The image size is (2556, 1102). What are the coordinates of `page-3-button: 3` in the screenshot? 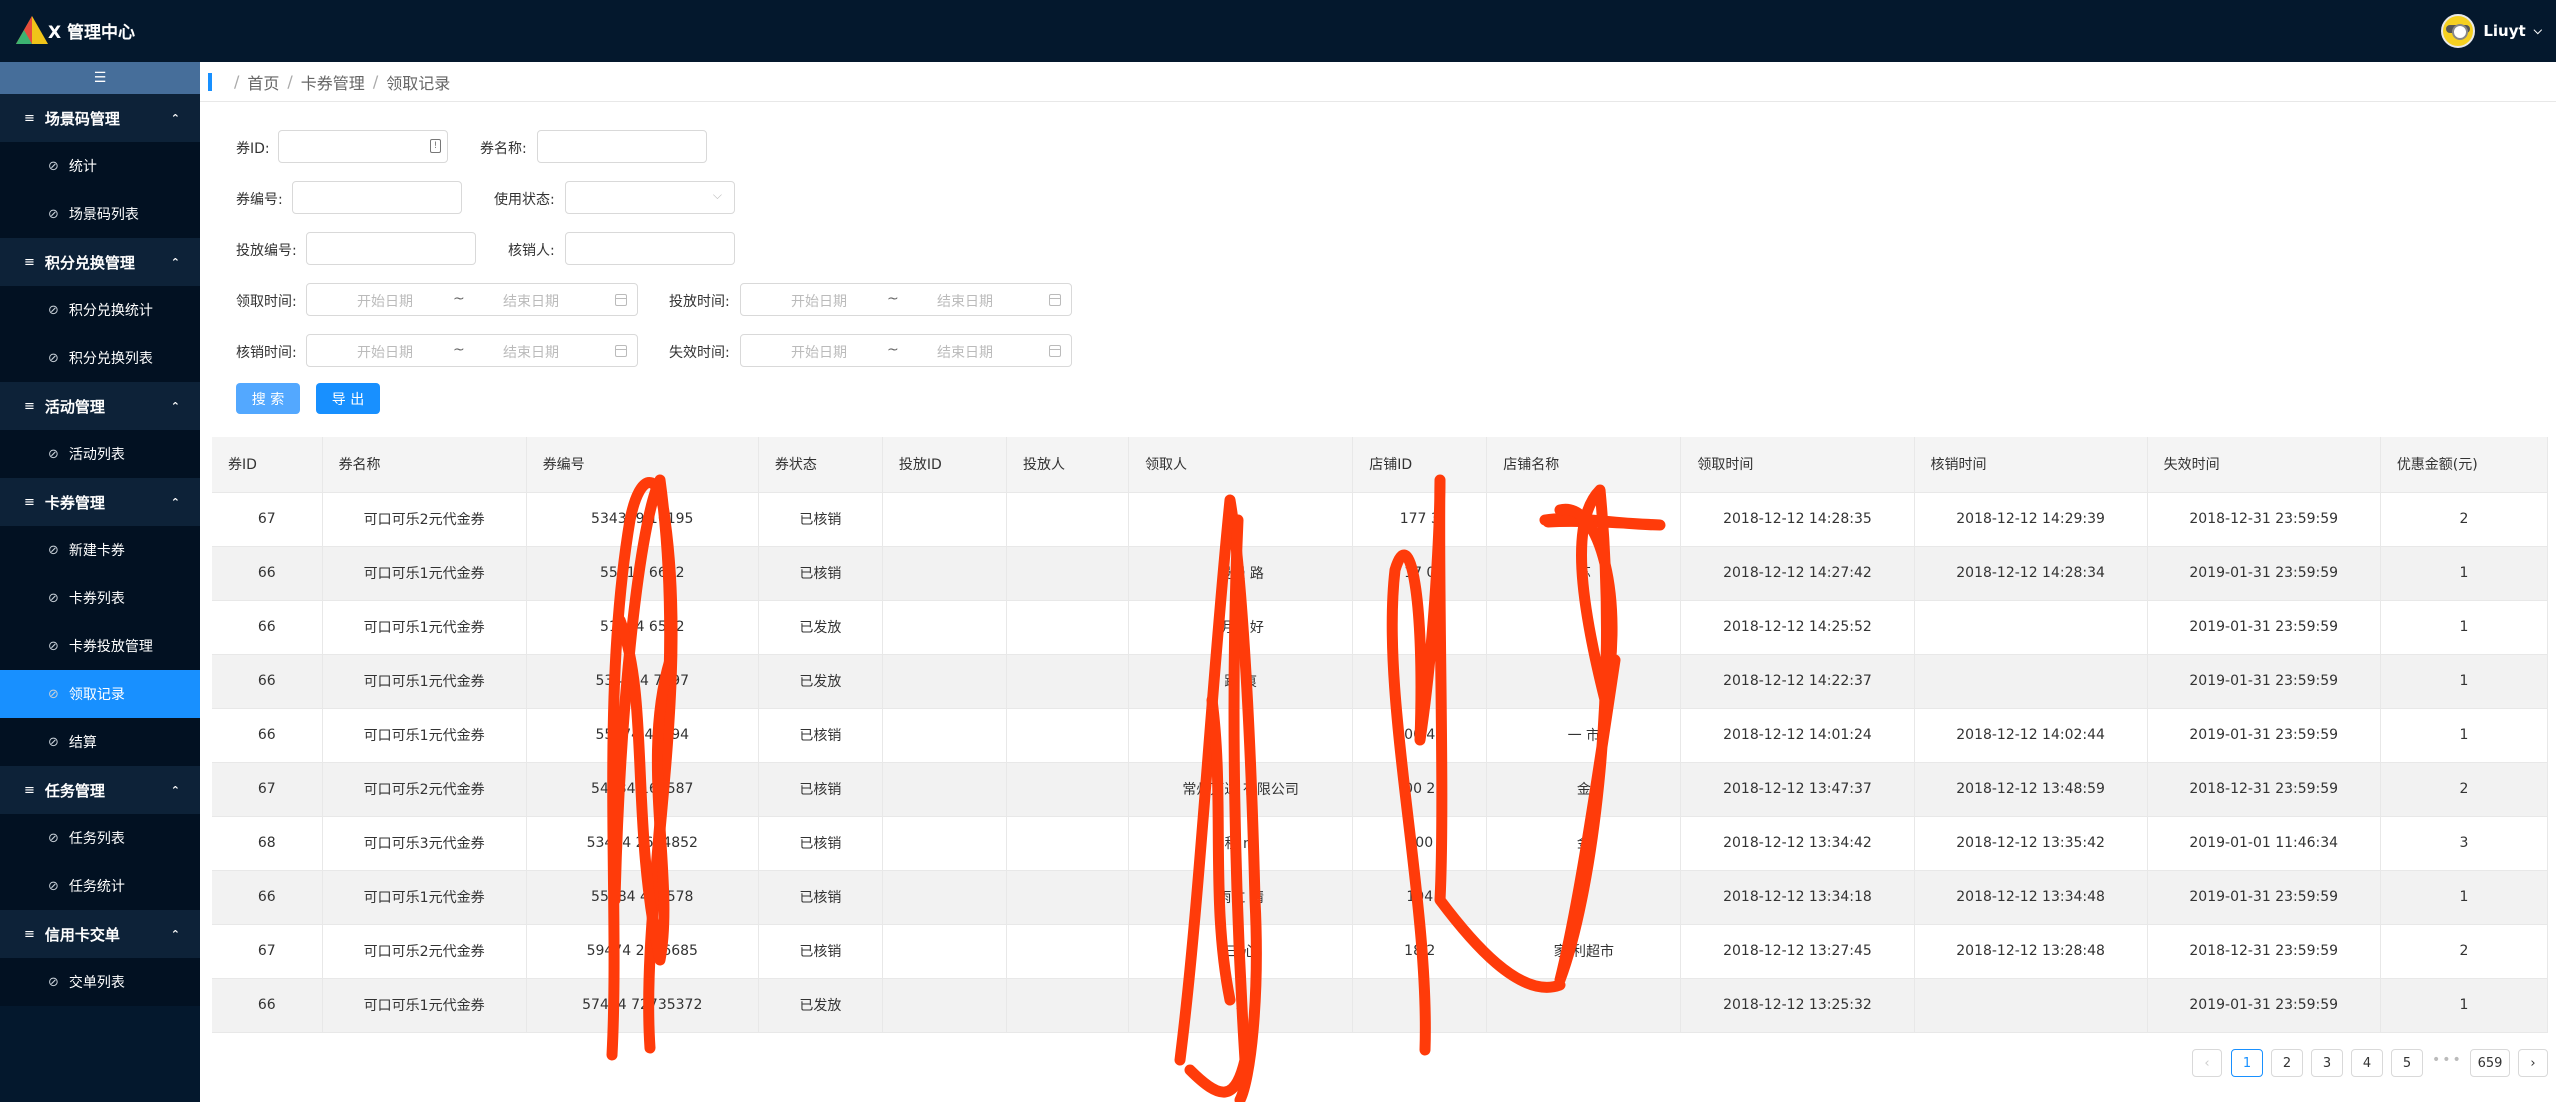 It's located at (2327, 1063).